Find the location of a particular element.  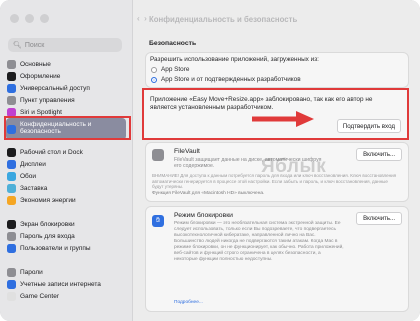

radio-button is located at coordinates (154, 69).